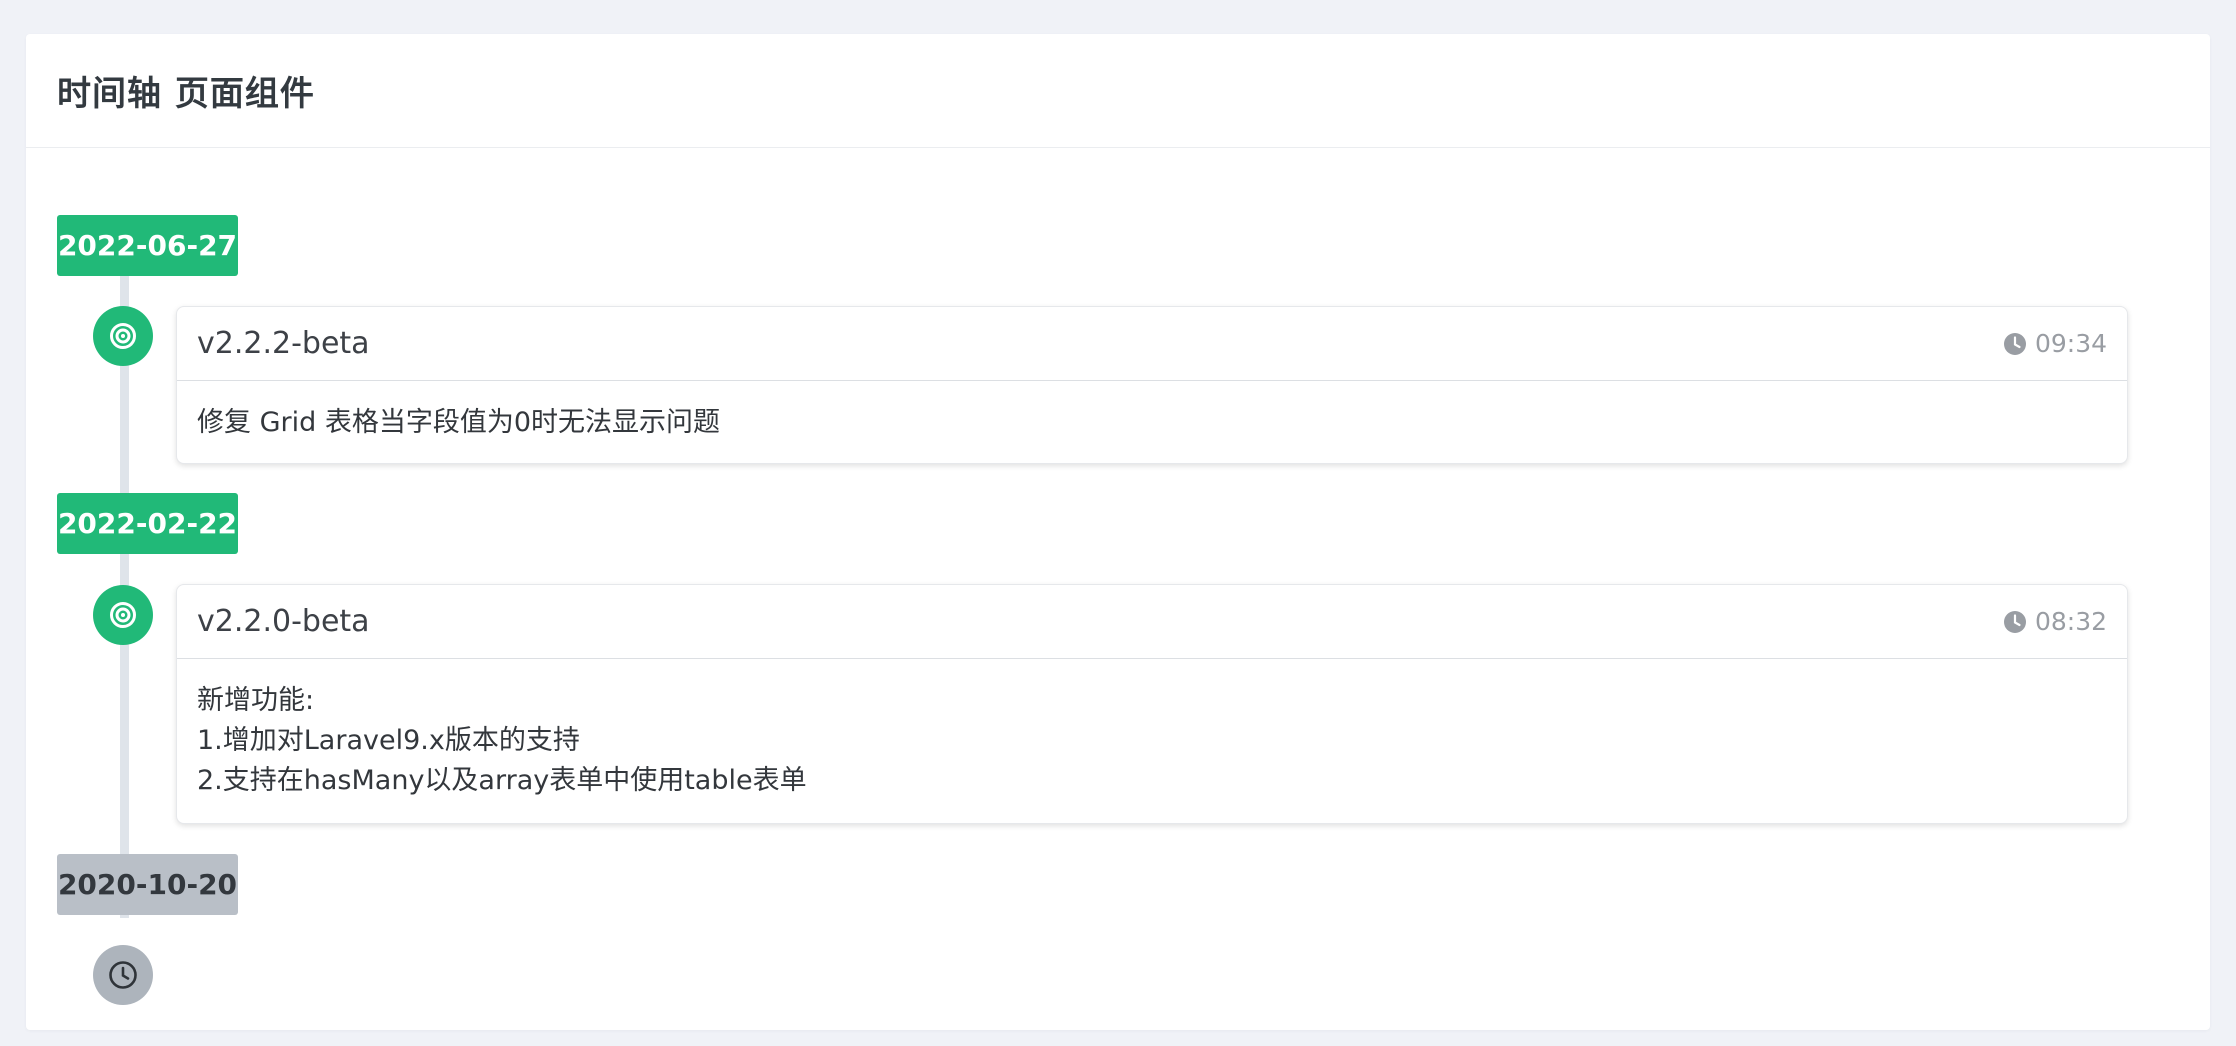 Image resolution: width=2236 pixels, height=1046 pixels. Describe the element at coordinates (1152, 622) in the screenshot. I see `item-header: v2.2.0-beta 08:32` at that location.